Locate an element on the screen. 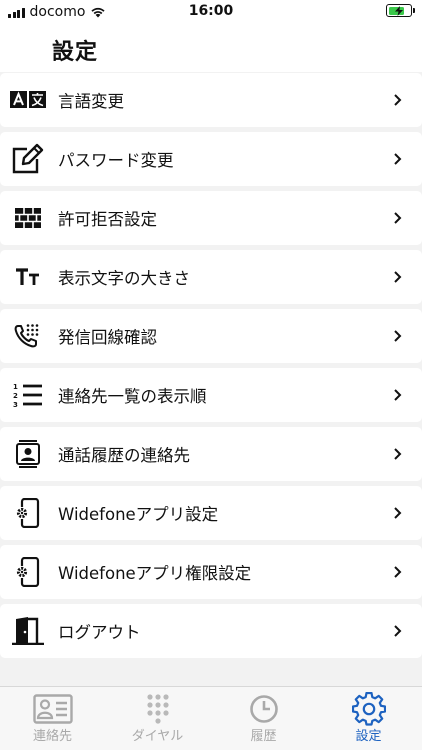  setting-label: Widefoneアプリ設定 is located at coordinates (138, 514).